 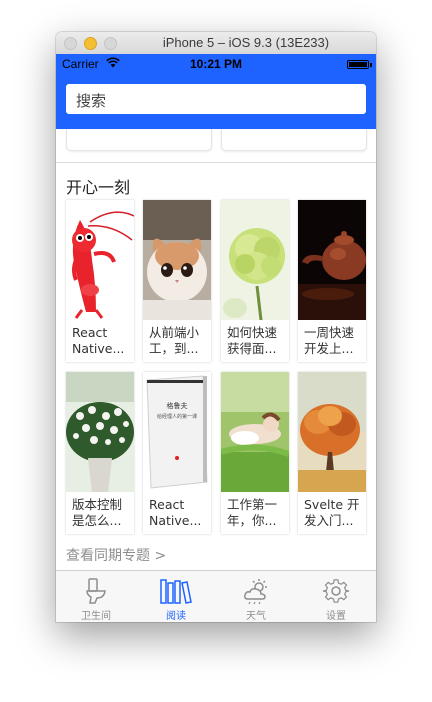 I want to click on close-window-button, so click(x=70, y=43).